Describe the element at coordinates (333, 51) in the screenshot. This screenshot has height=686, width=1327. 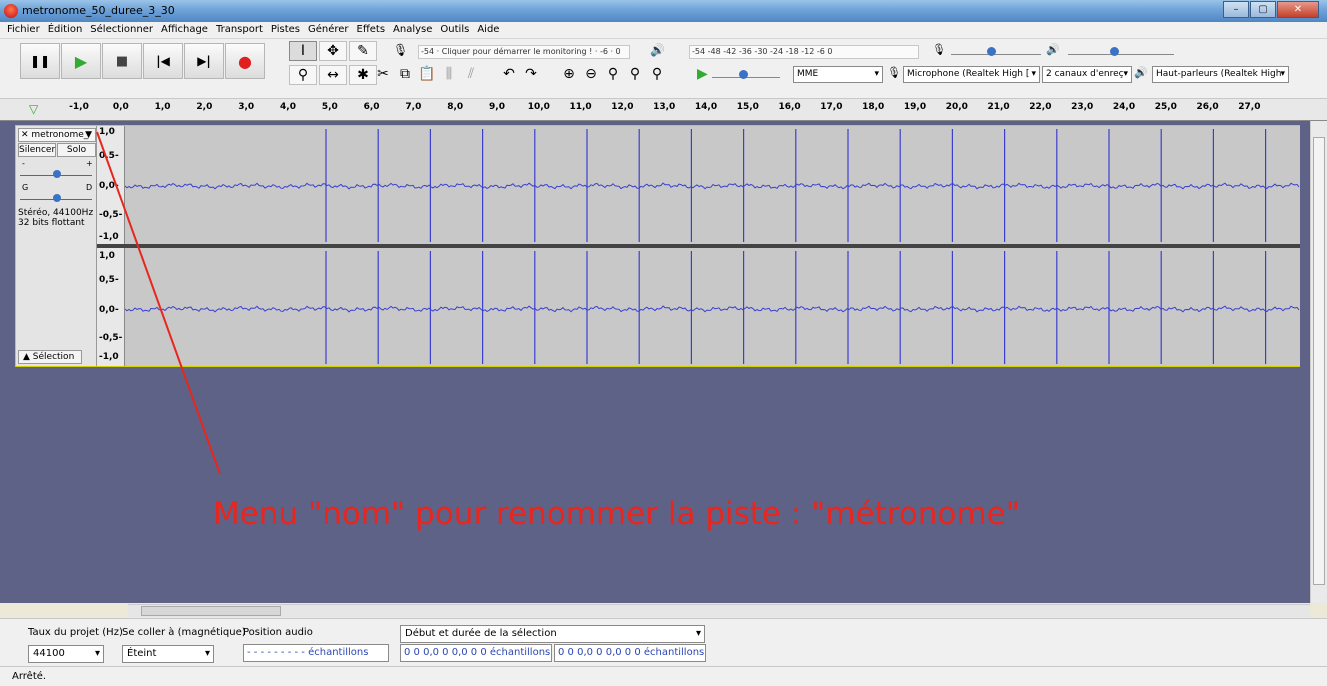
I see `envelope-tool-icon: ✥` at that location.